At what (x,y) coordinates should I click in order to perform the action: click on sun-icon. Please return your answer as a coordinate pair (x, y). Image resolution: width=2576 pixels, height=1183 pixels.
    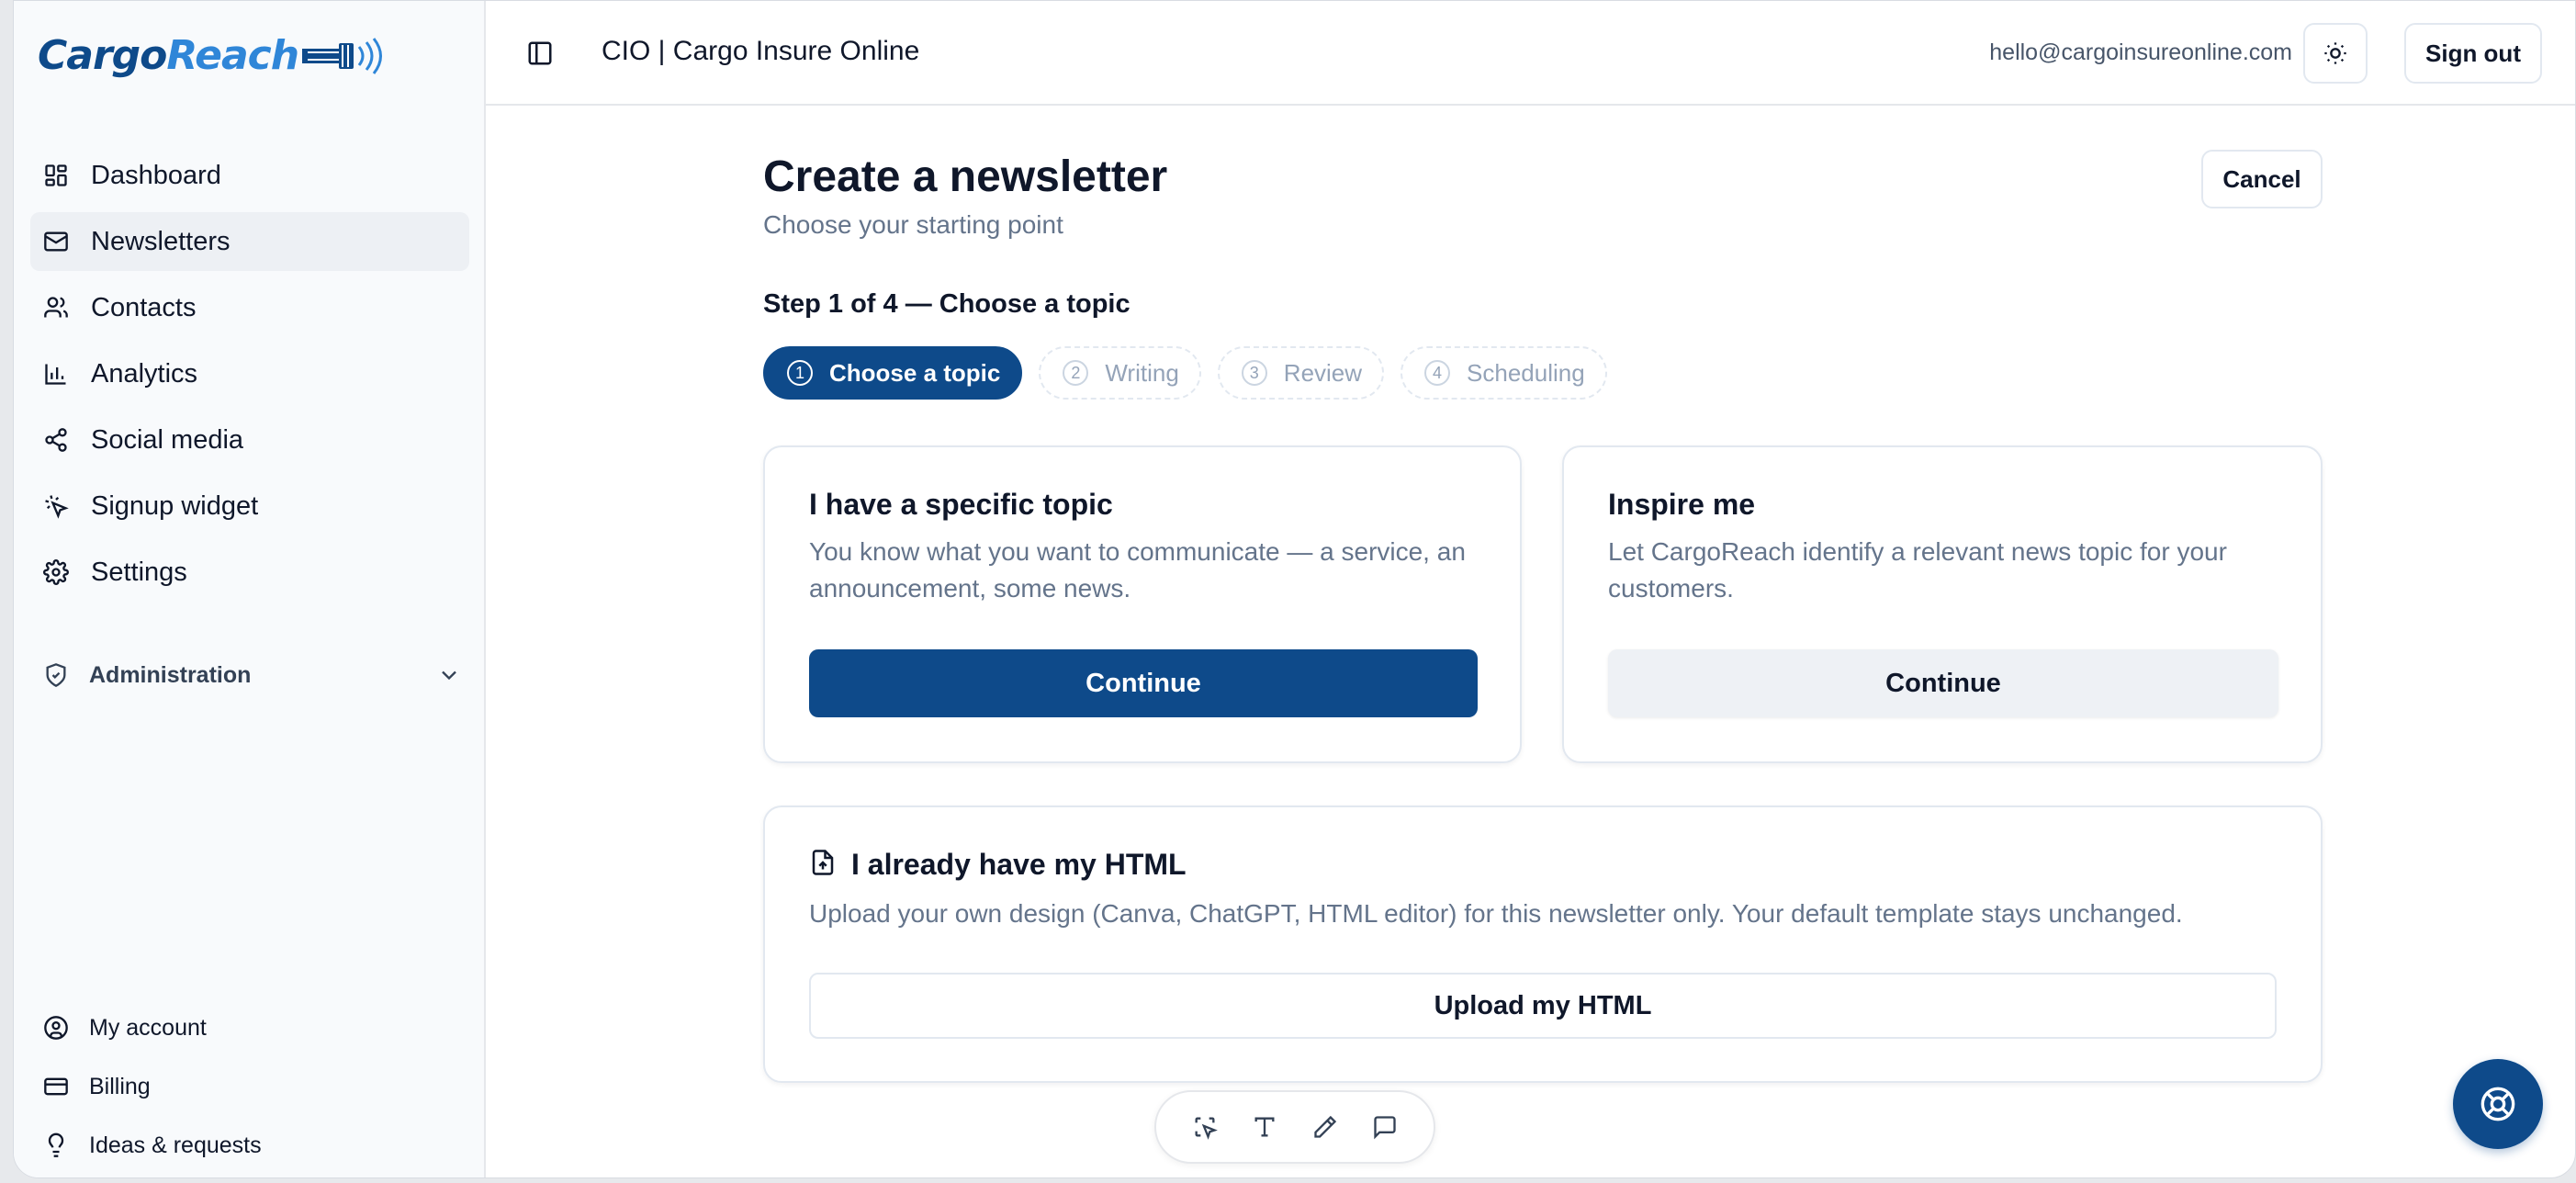
    Looking at the image, I should click on (2335, 53).